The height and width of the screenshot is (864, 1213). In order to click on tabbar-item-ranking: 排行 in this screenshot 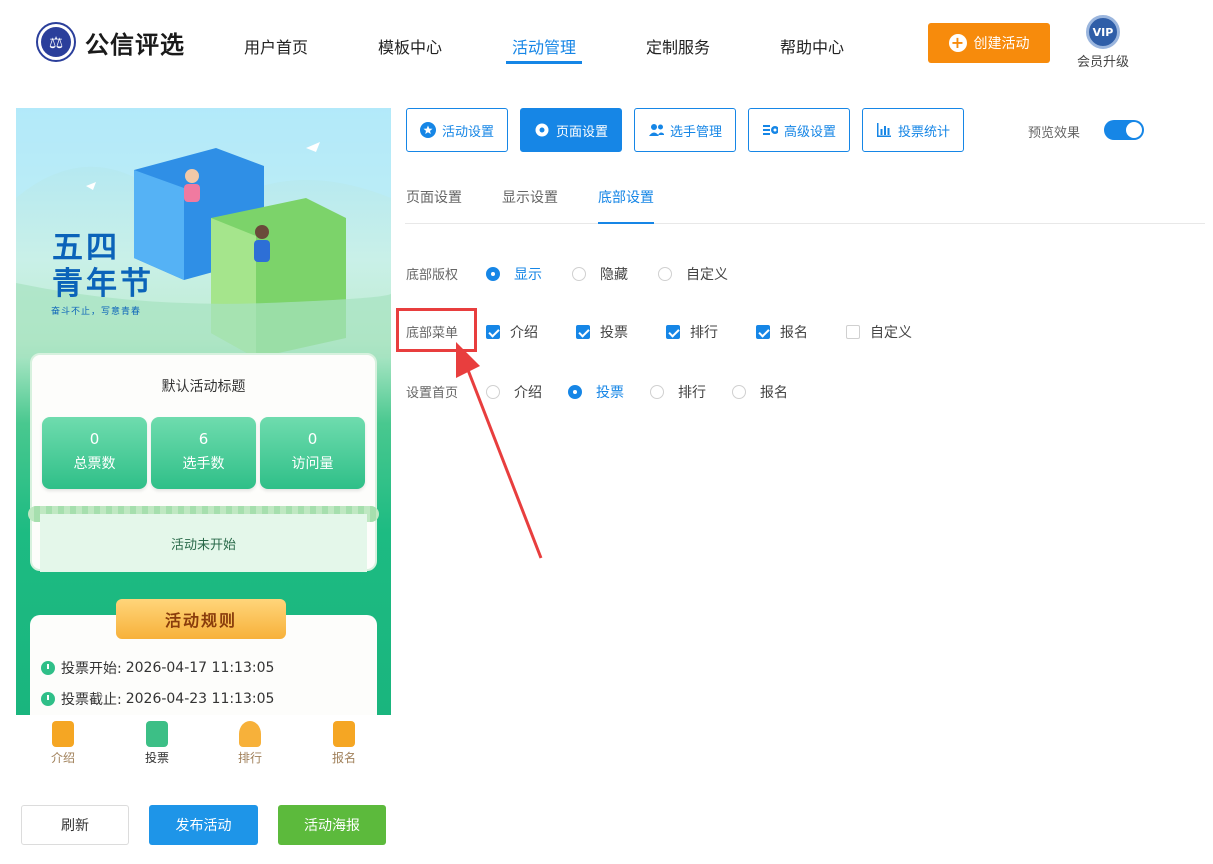, I will do `click(250, 743)`.